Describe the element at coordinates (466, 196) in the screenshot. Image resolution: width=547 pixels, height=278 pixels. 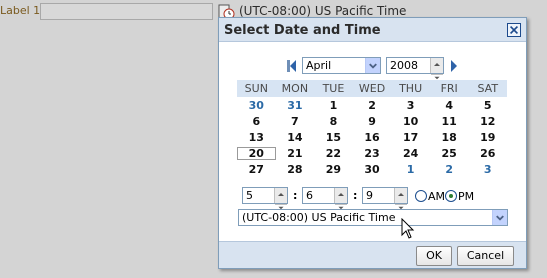
I see `pm-label: PM` at that location.